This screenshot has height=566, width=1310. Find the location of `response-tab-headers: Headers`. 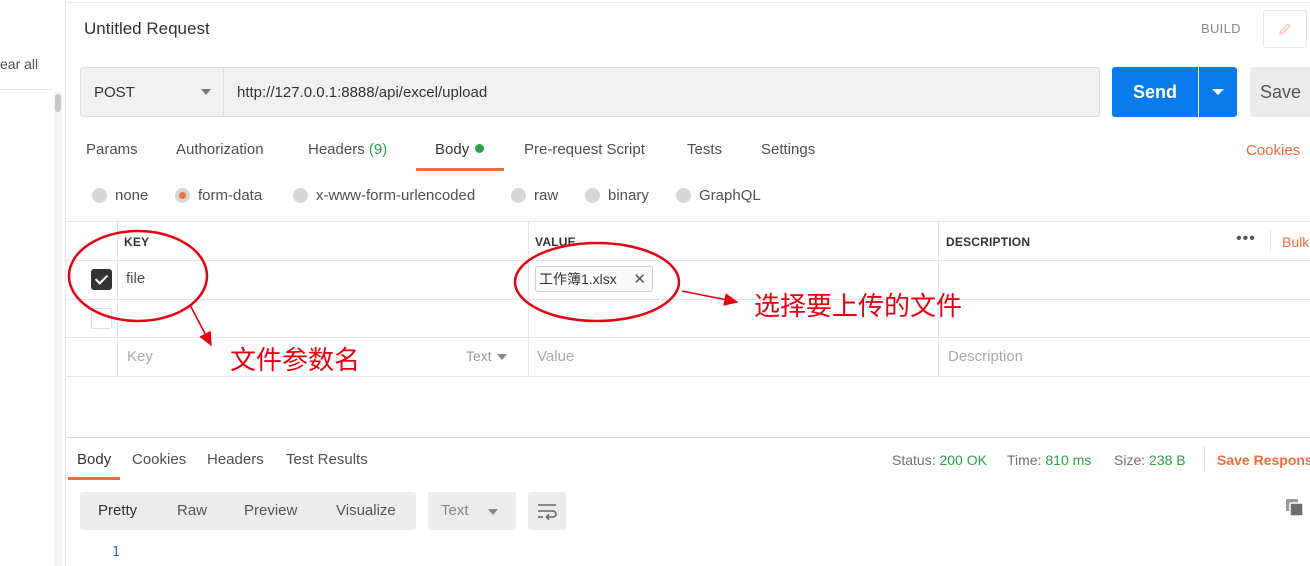

response-tab-headers: Headers is located at coordinates (235, 459).